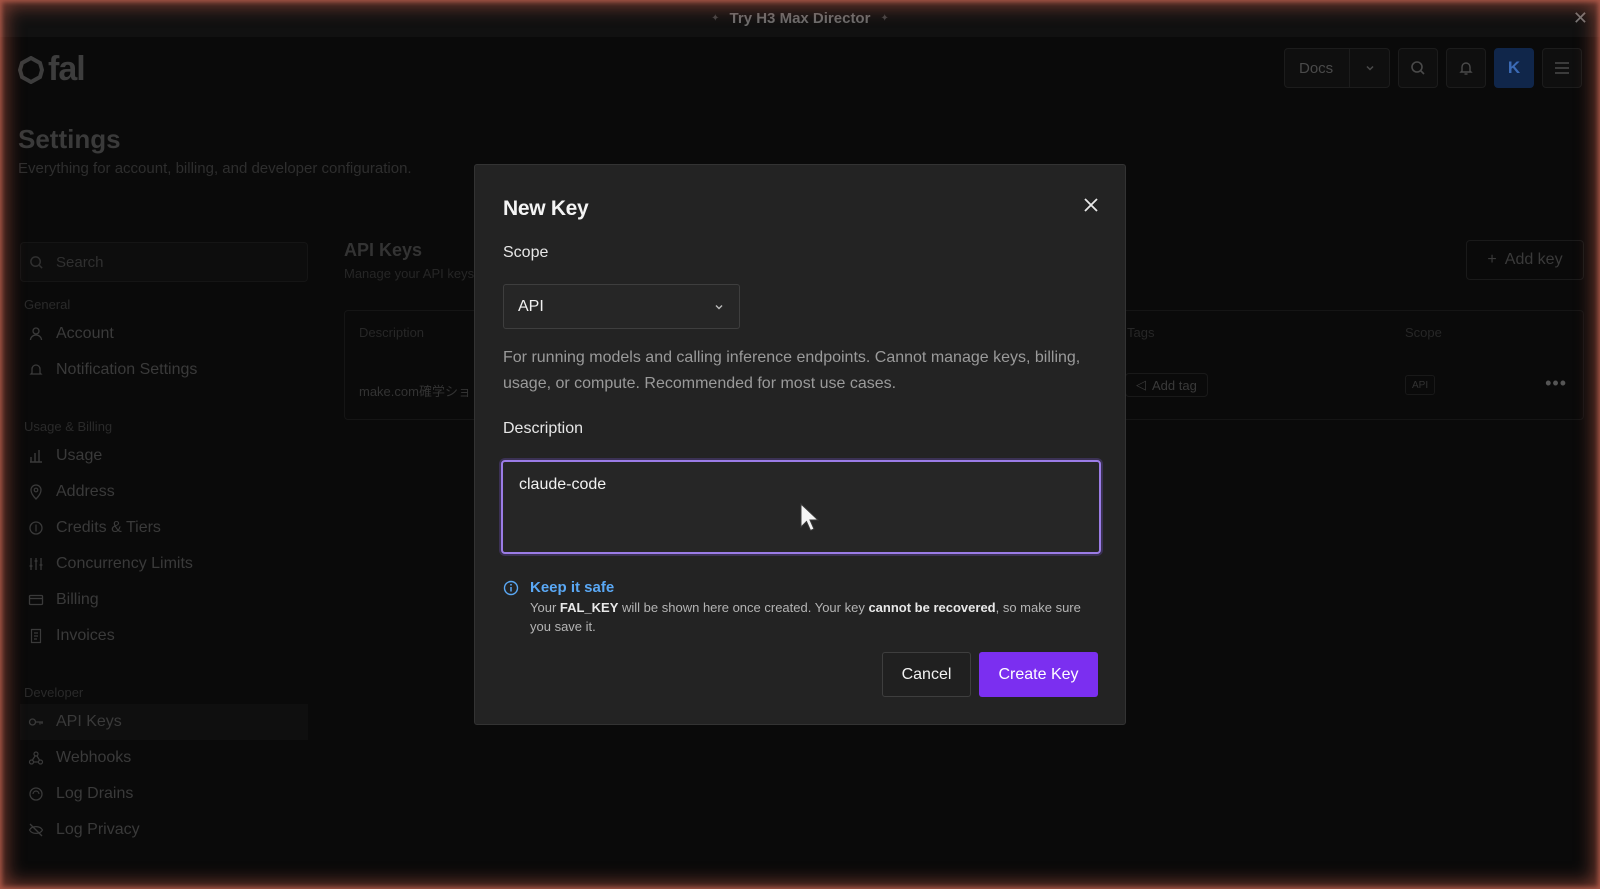 This screenshot has width=1600, height=889. I want to click on fal-logo: fal, so click(52, 69).